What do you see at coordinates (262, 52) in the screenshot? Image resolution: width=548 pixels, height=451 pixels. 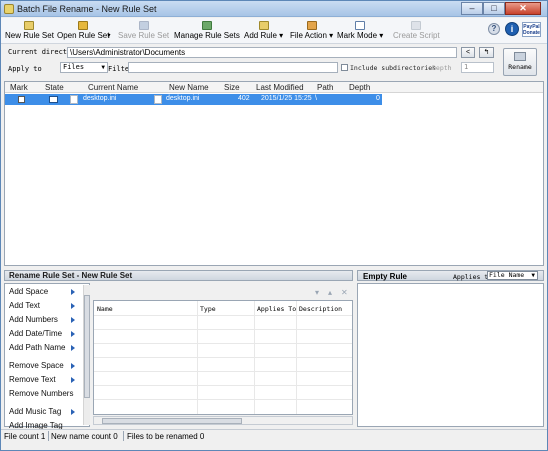 I see `current-directory-input: \Users\Administrator\Documents` at bounding box center [262, 52].